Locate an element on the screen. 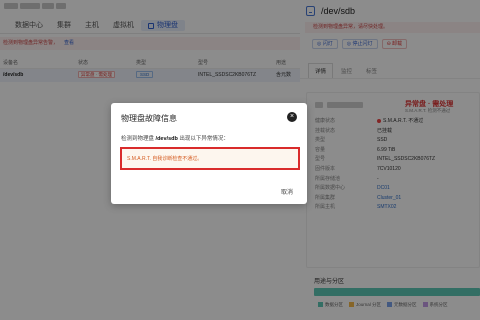 Image resolution: width=480 pixels, height=320 pixels. fault-message-box: S.M.A.R.T. 自我诊断检查不通过。 is located at coordinates (210, 158).